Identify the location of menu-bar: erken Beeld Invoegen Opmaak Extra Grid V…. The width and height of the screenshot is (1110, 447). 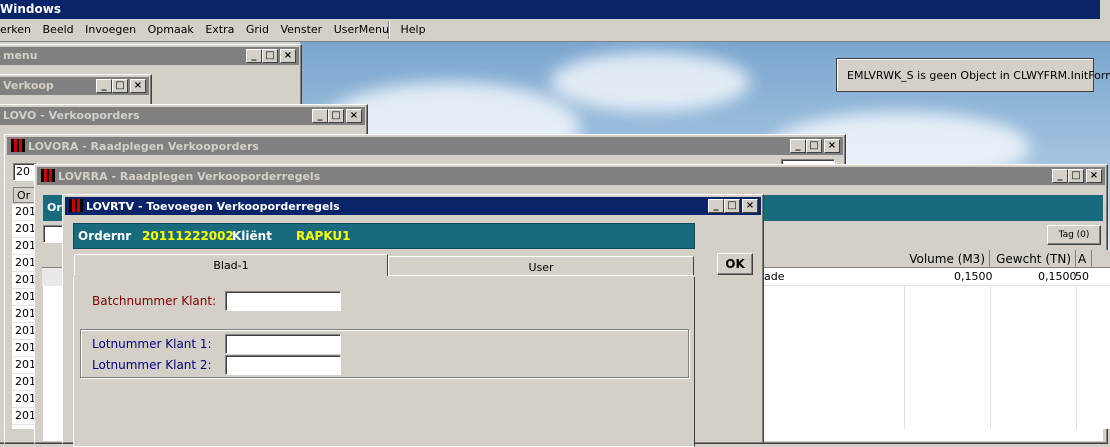
(555, 30).